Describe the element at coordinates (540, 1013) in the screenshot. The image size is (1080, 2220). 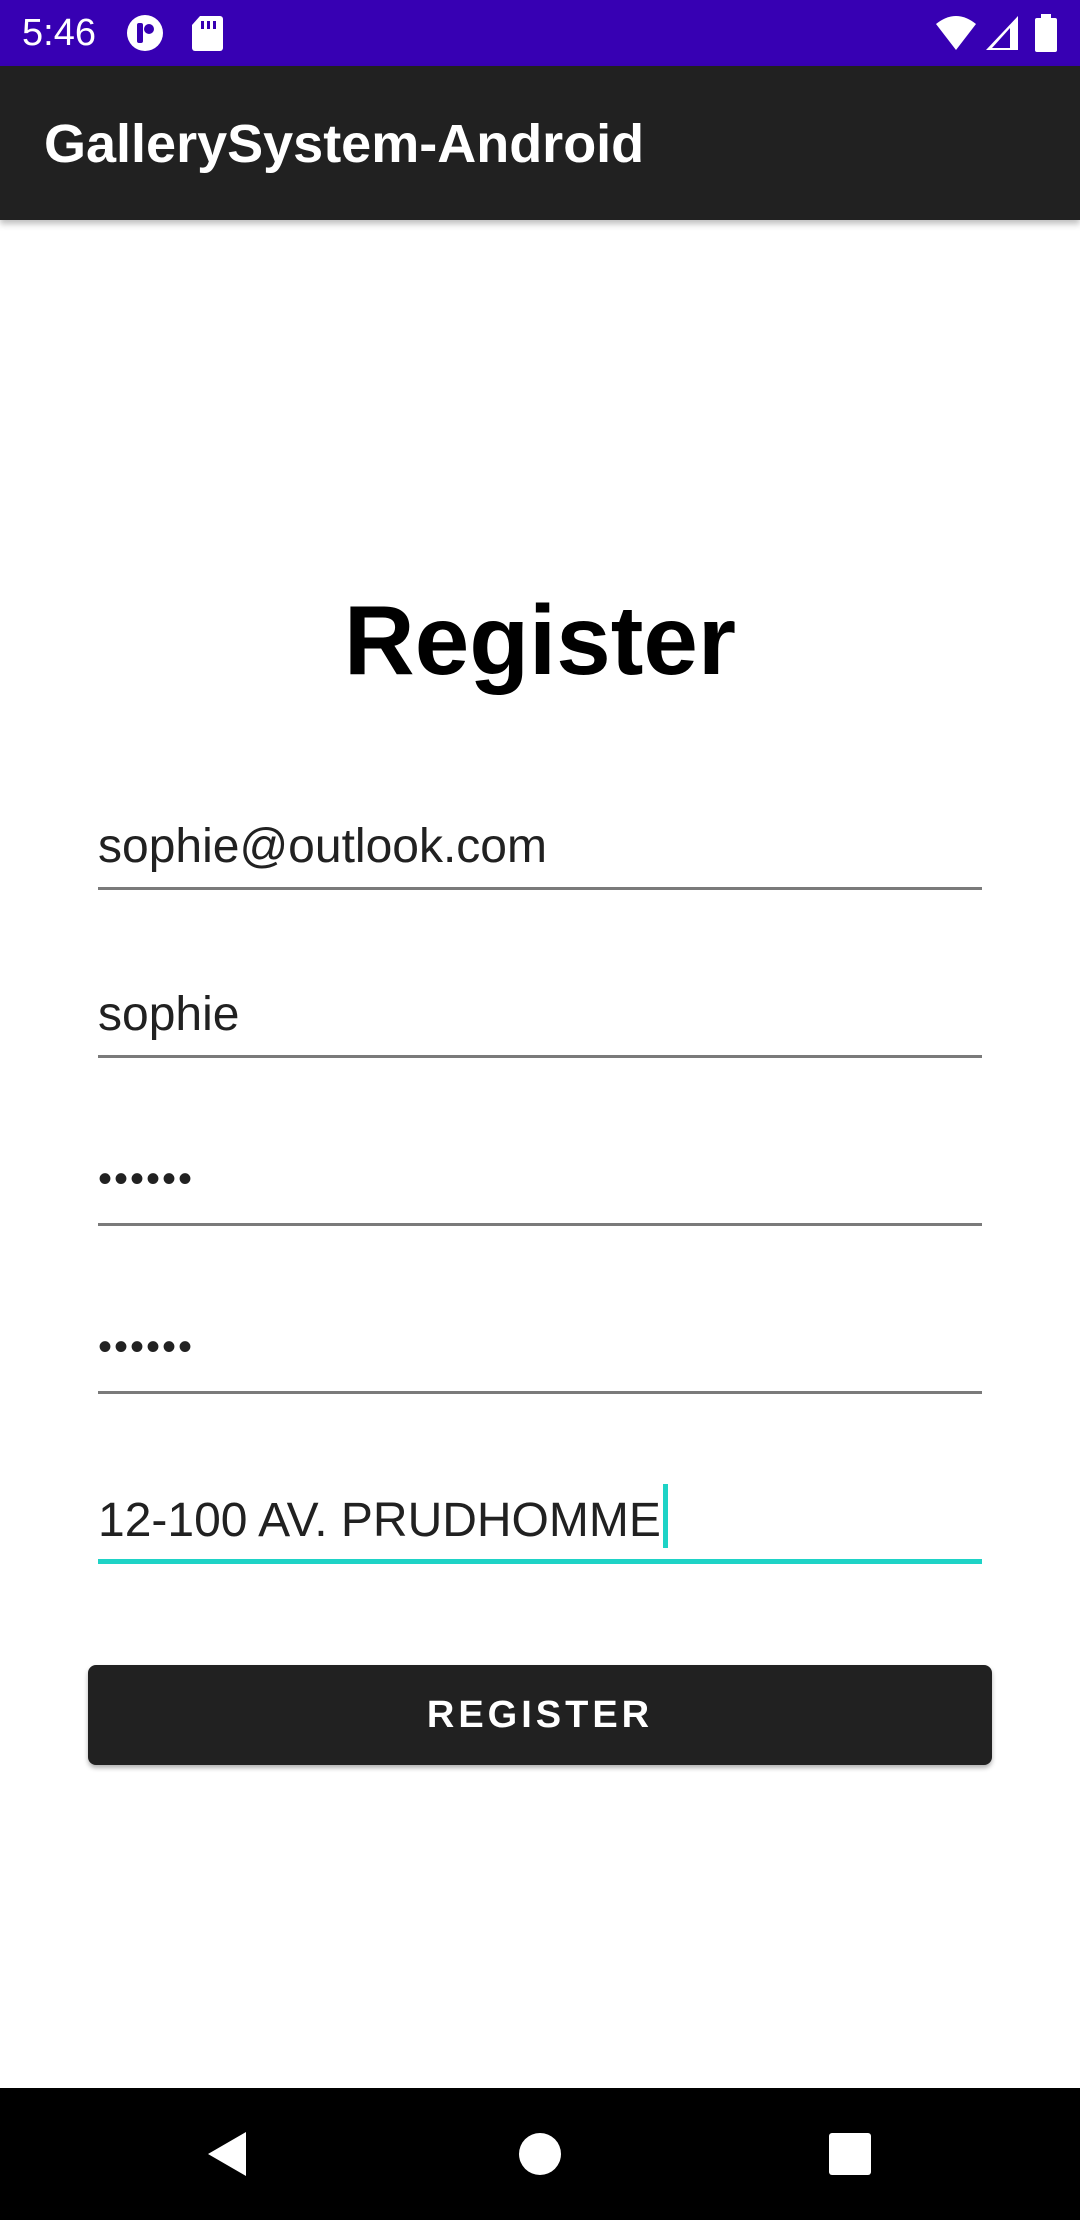
I see `username-field: sophie` at that location.